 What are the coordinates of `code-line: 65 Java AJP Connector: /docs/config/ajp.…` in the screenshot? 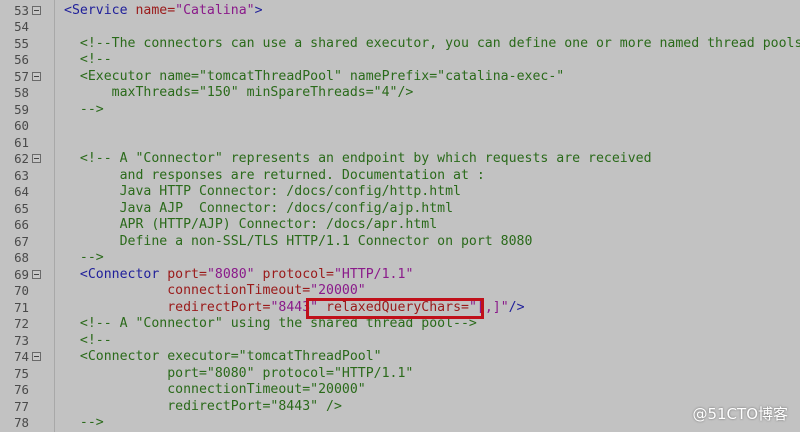 It's located at (400, 209).